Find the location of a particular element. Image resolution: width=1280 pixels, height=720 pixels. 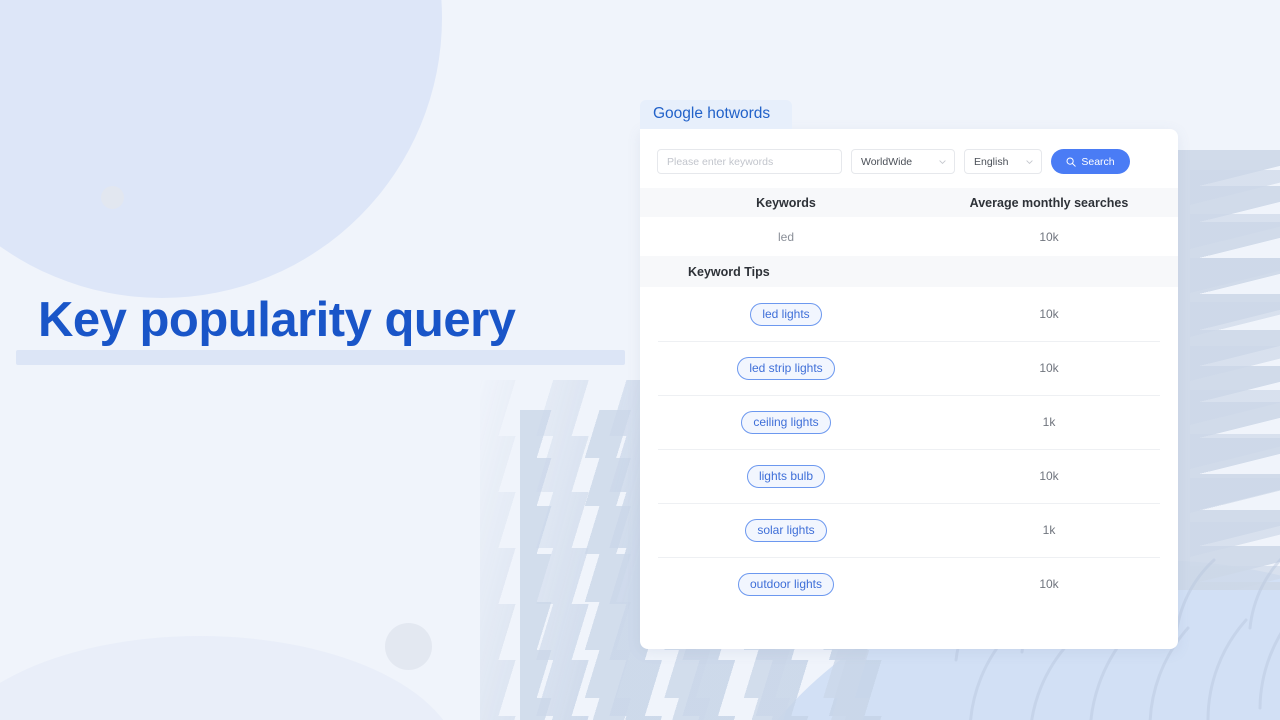

table-row: lights bulb 10k is located at coordinates (909, 476).